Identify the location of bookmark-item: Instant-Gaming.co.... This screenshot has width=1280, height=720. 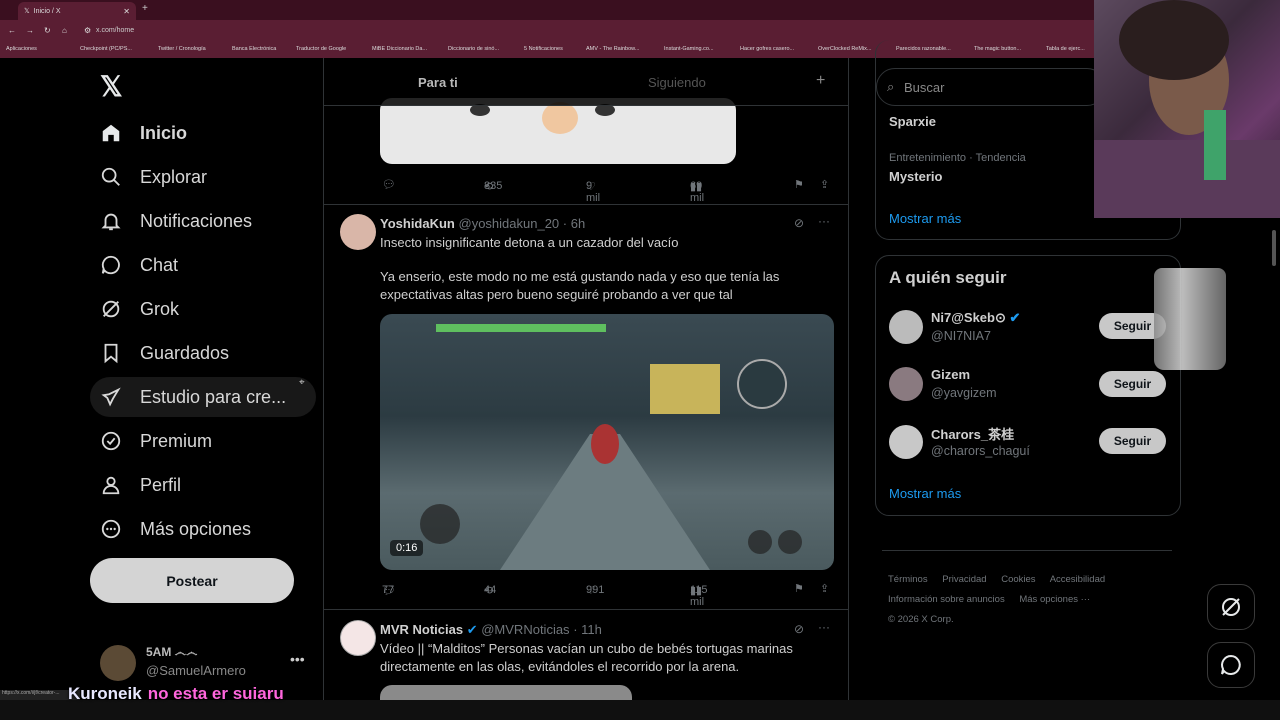
(689, 49).